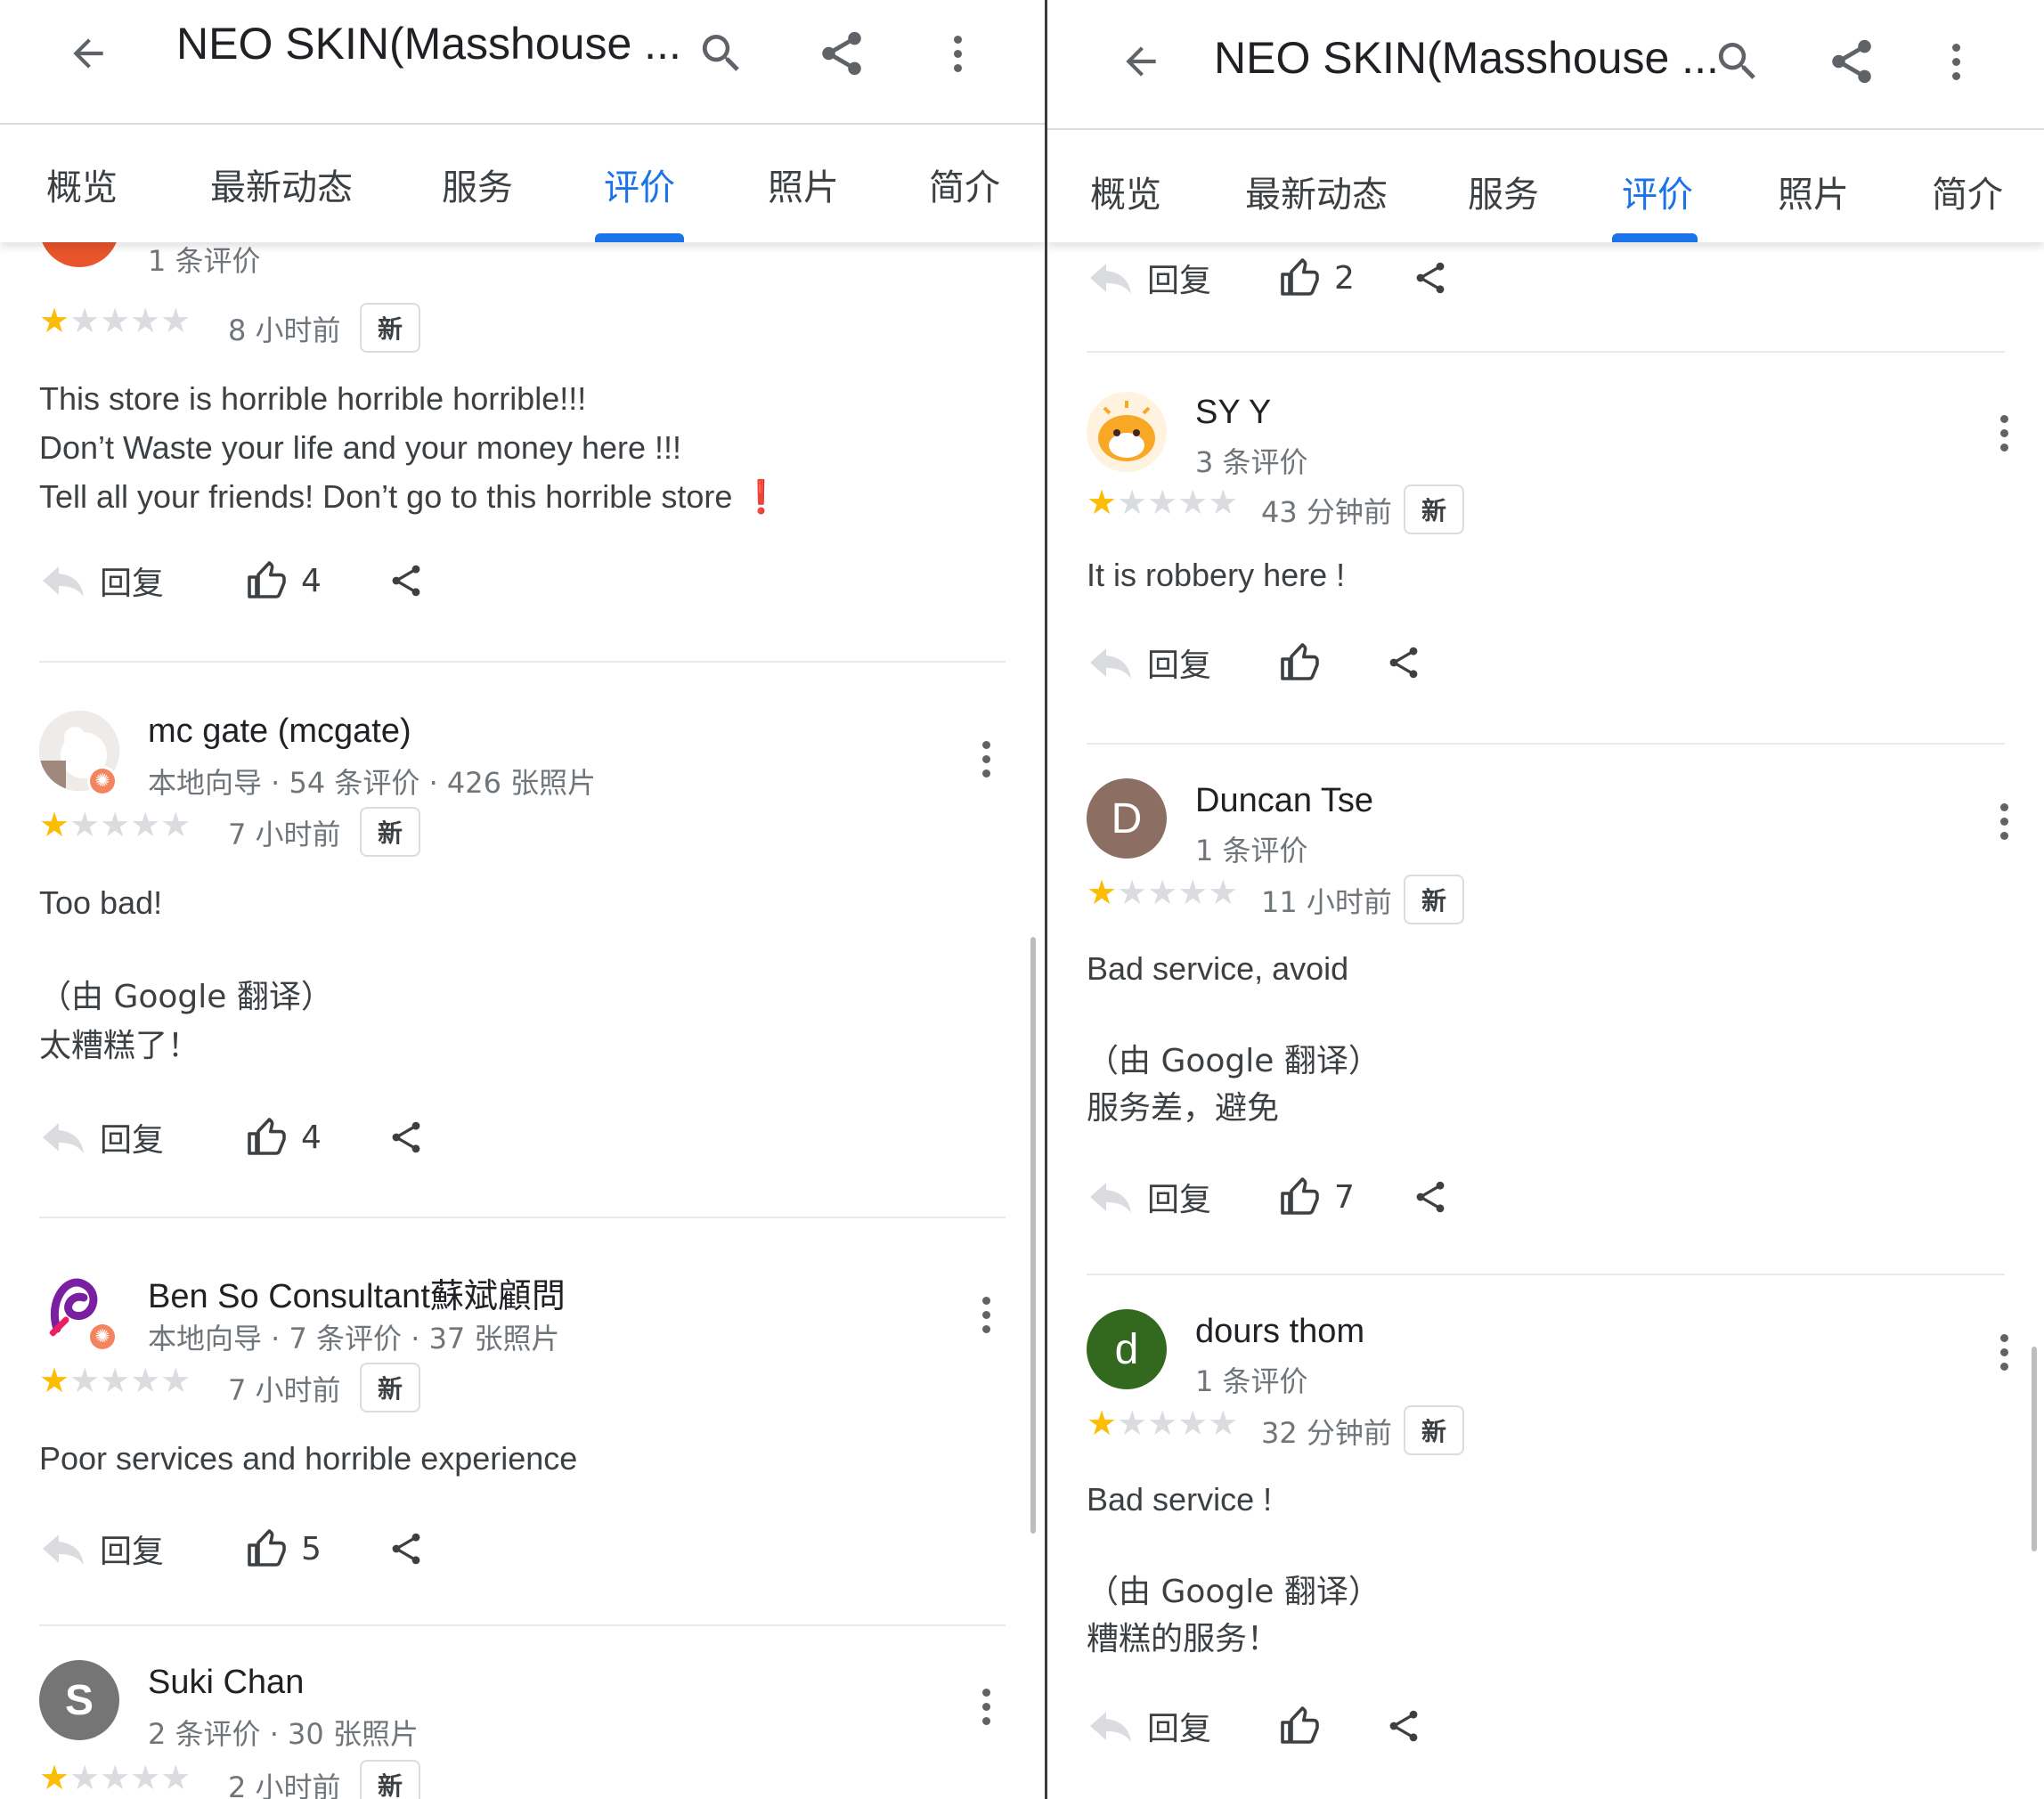  I want to click on like-button: 5, so click(284, 1548).